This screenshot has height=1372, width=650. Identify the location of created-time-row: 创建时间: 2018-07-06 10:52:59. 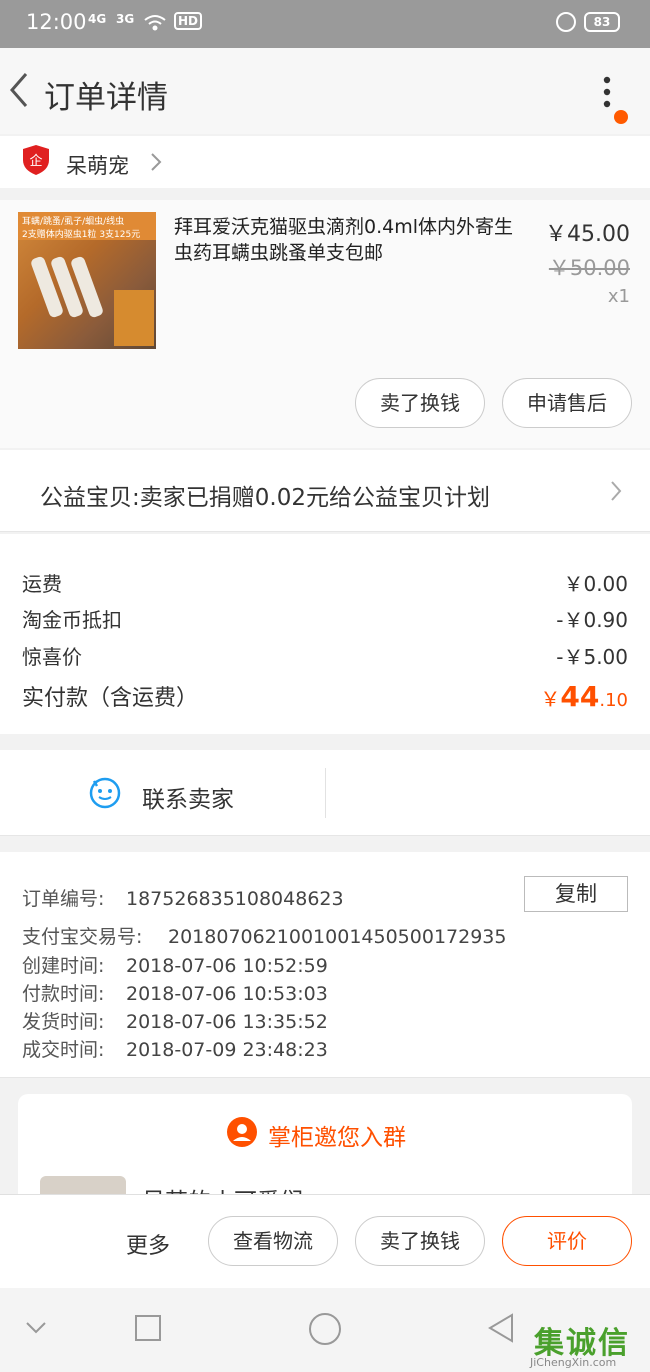
(175, 964).